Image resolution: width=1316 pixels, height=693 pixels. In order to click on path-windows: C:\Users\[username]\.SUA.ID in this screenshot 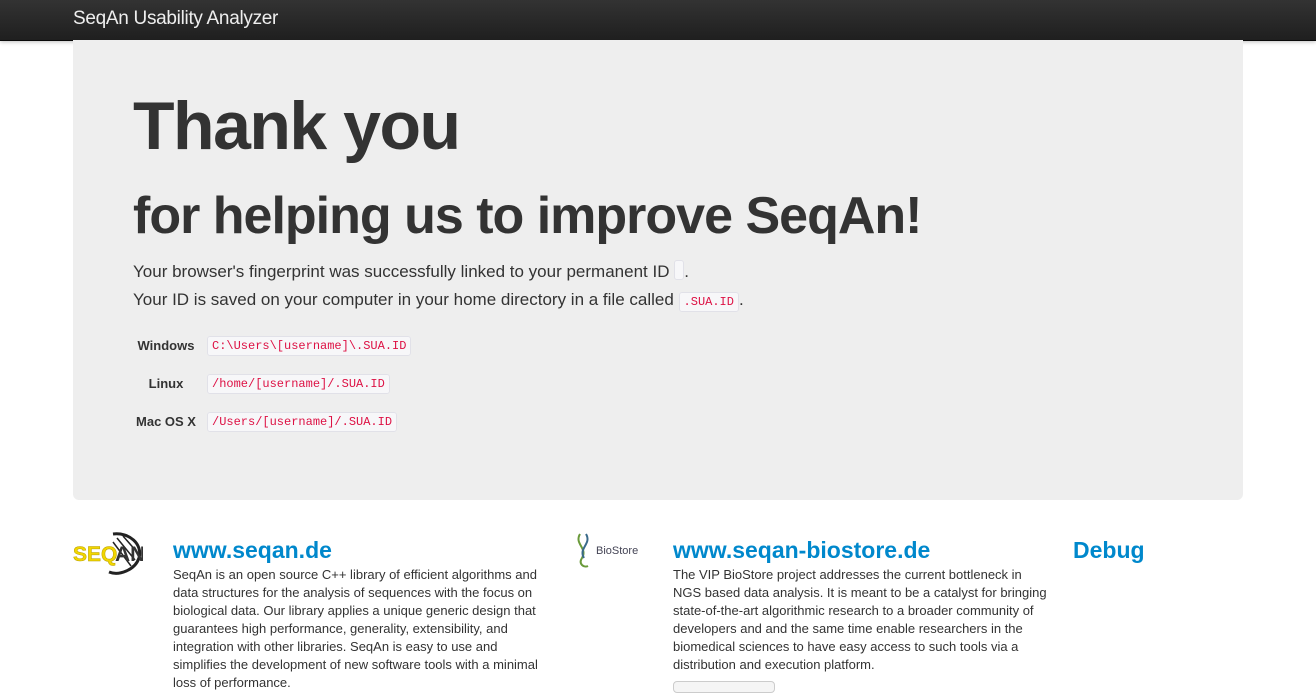, I will do `click(309, 346)`.